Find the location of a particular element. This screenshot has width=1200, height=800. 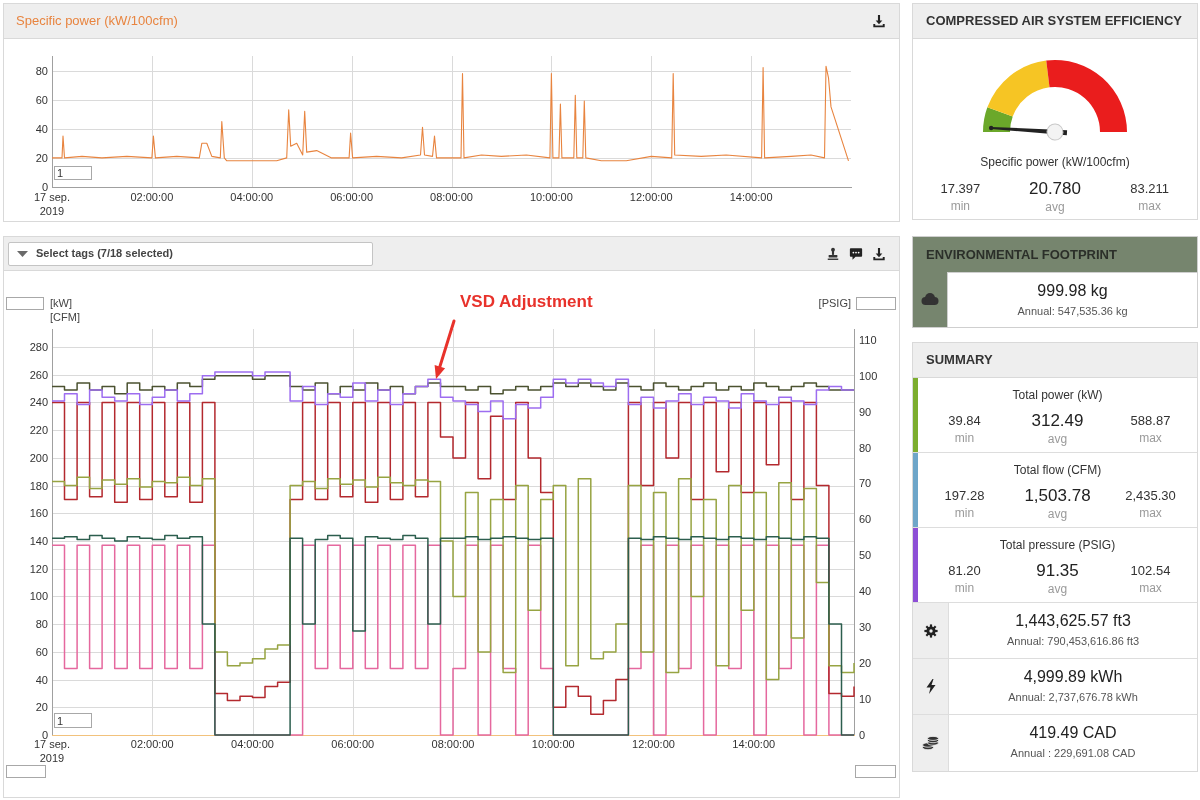

metric-title: Total power (kW) is located at coordinates (1057, 395).